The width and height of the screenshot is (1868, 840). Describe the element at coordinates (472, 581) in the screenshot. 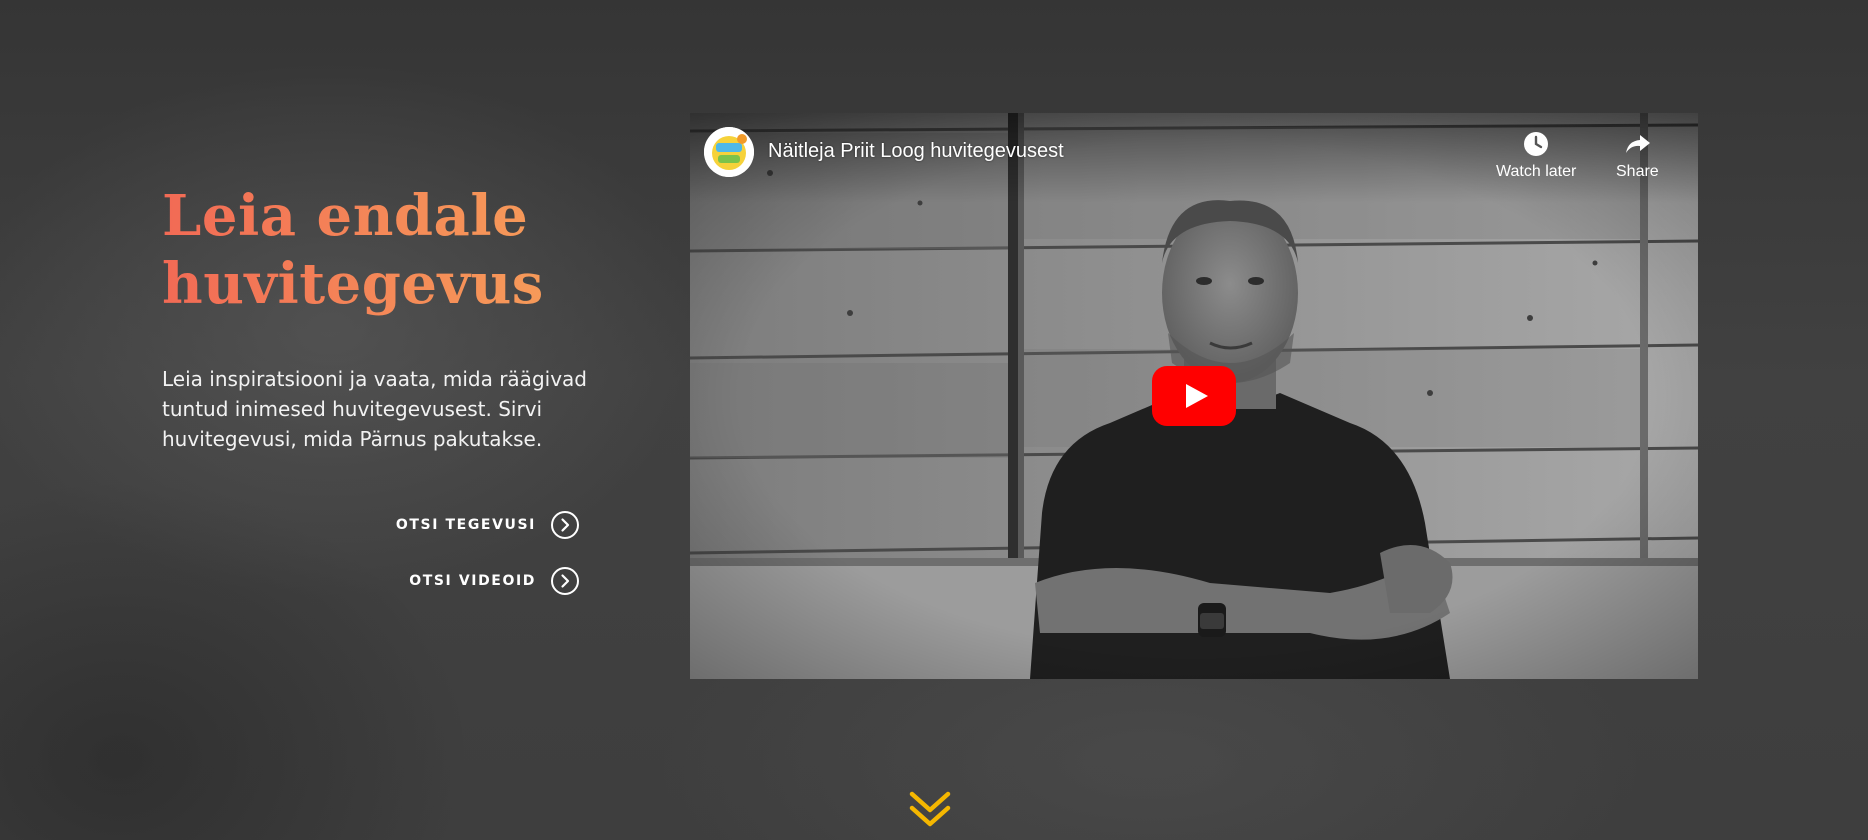

I see `search-videos-label: OTSI VIDEOID` at that location.